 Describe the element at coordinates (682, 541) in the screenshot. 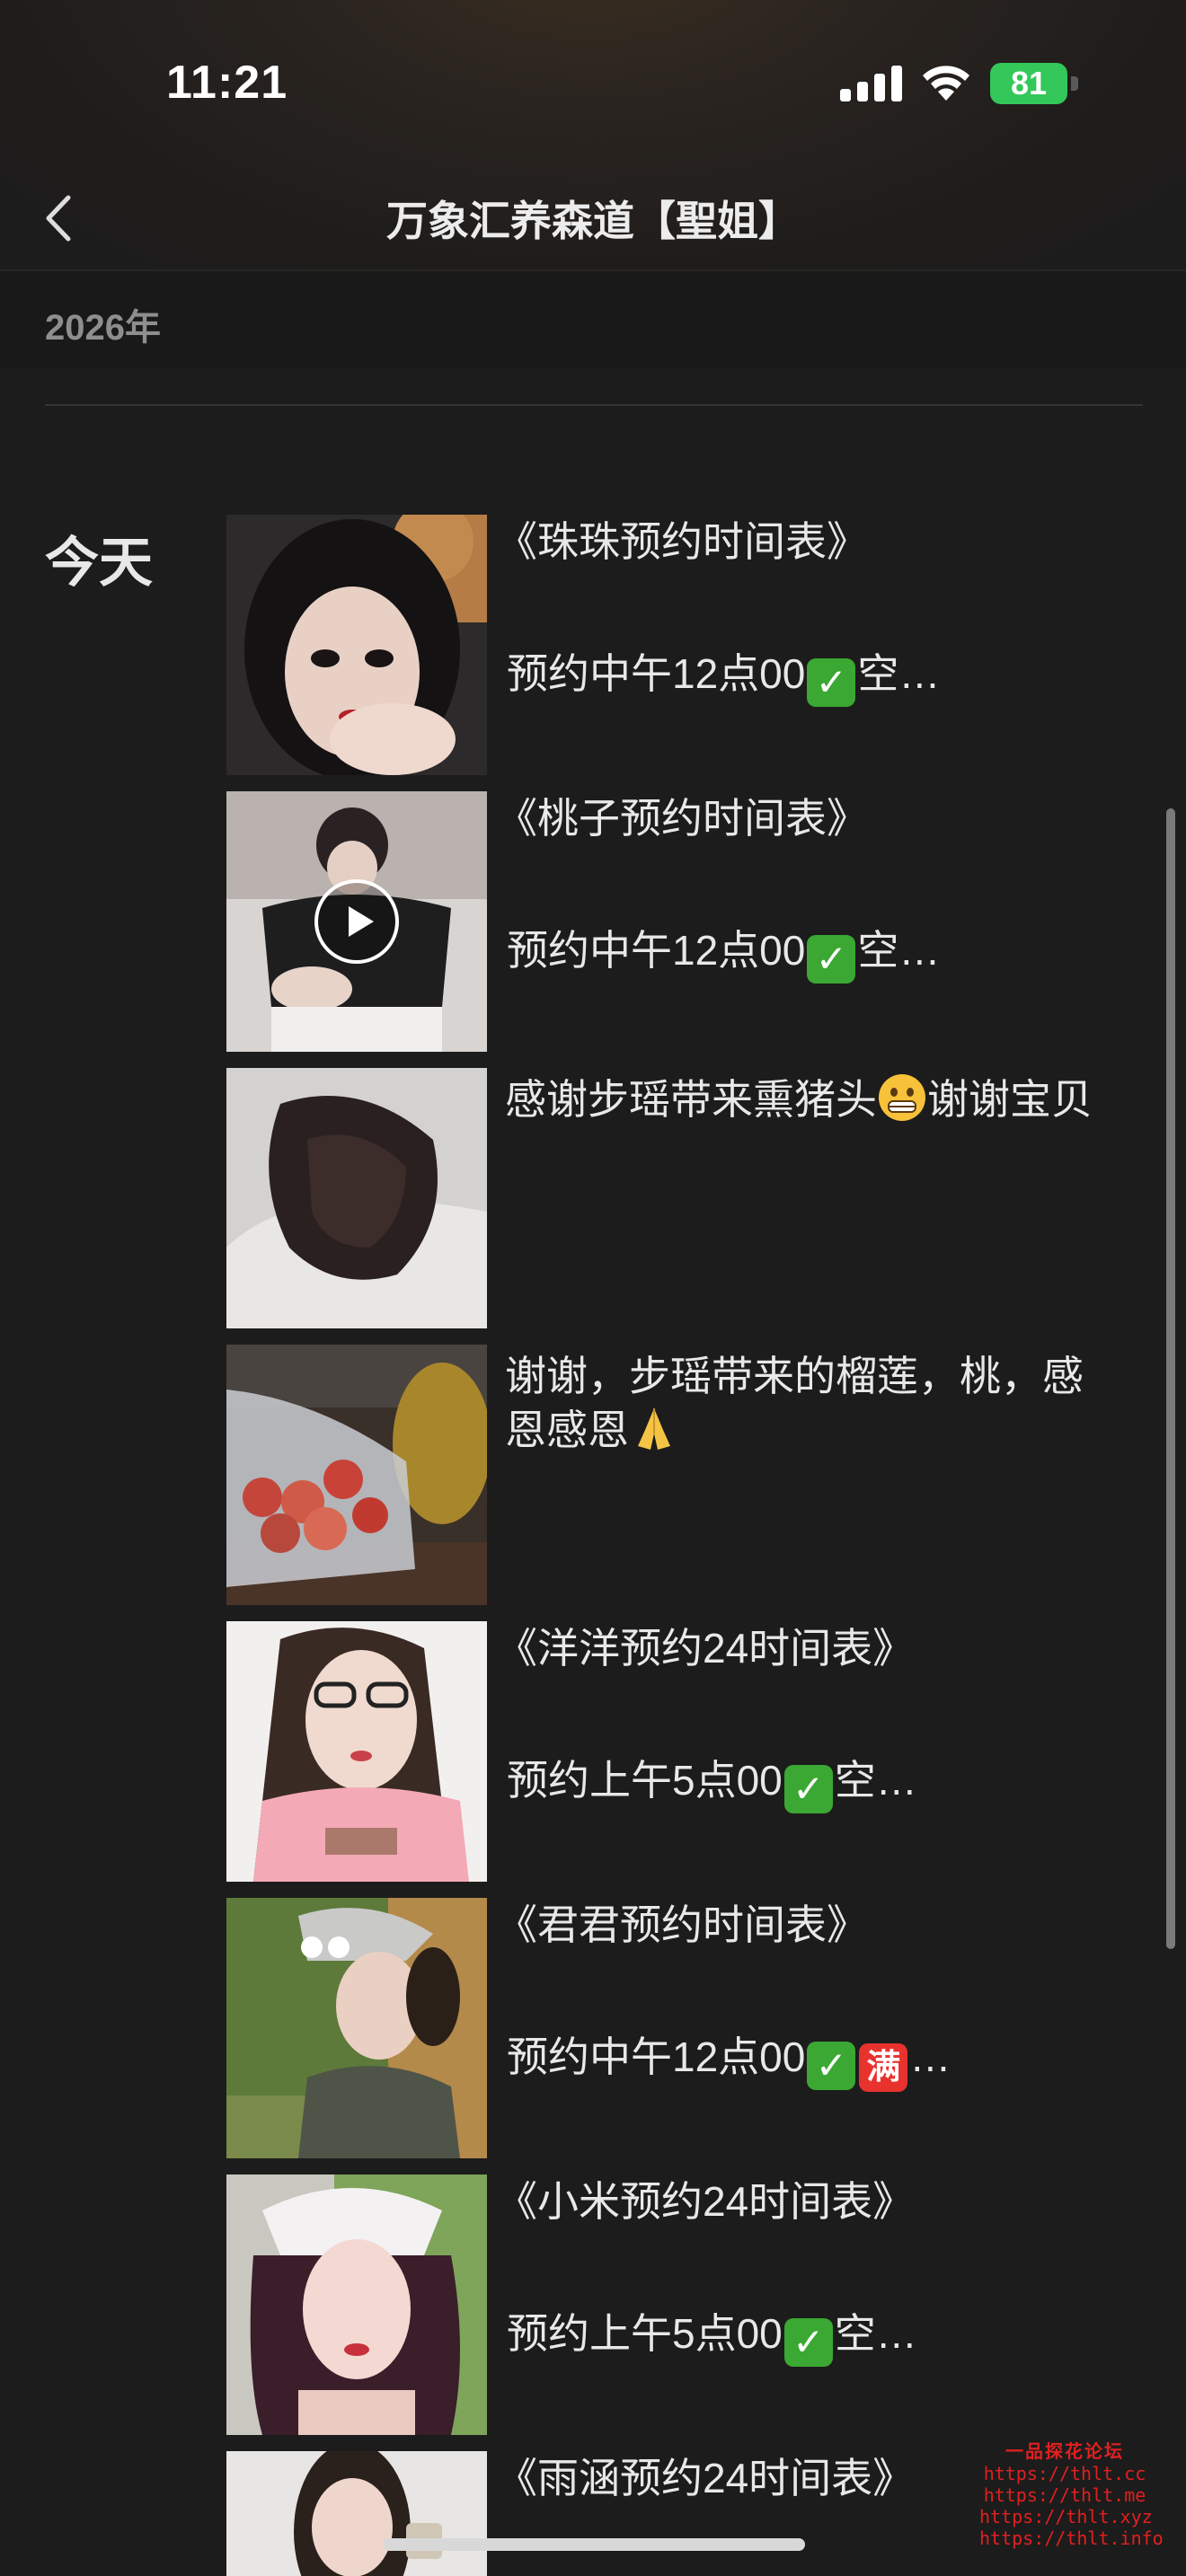

I see `post-title: 《珠珠预约时间表》` at that location.